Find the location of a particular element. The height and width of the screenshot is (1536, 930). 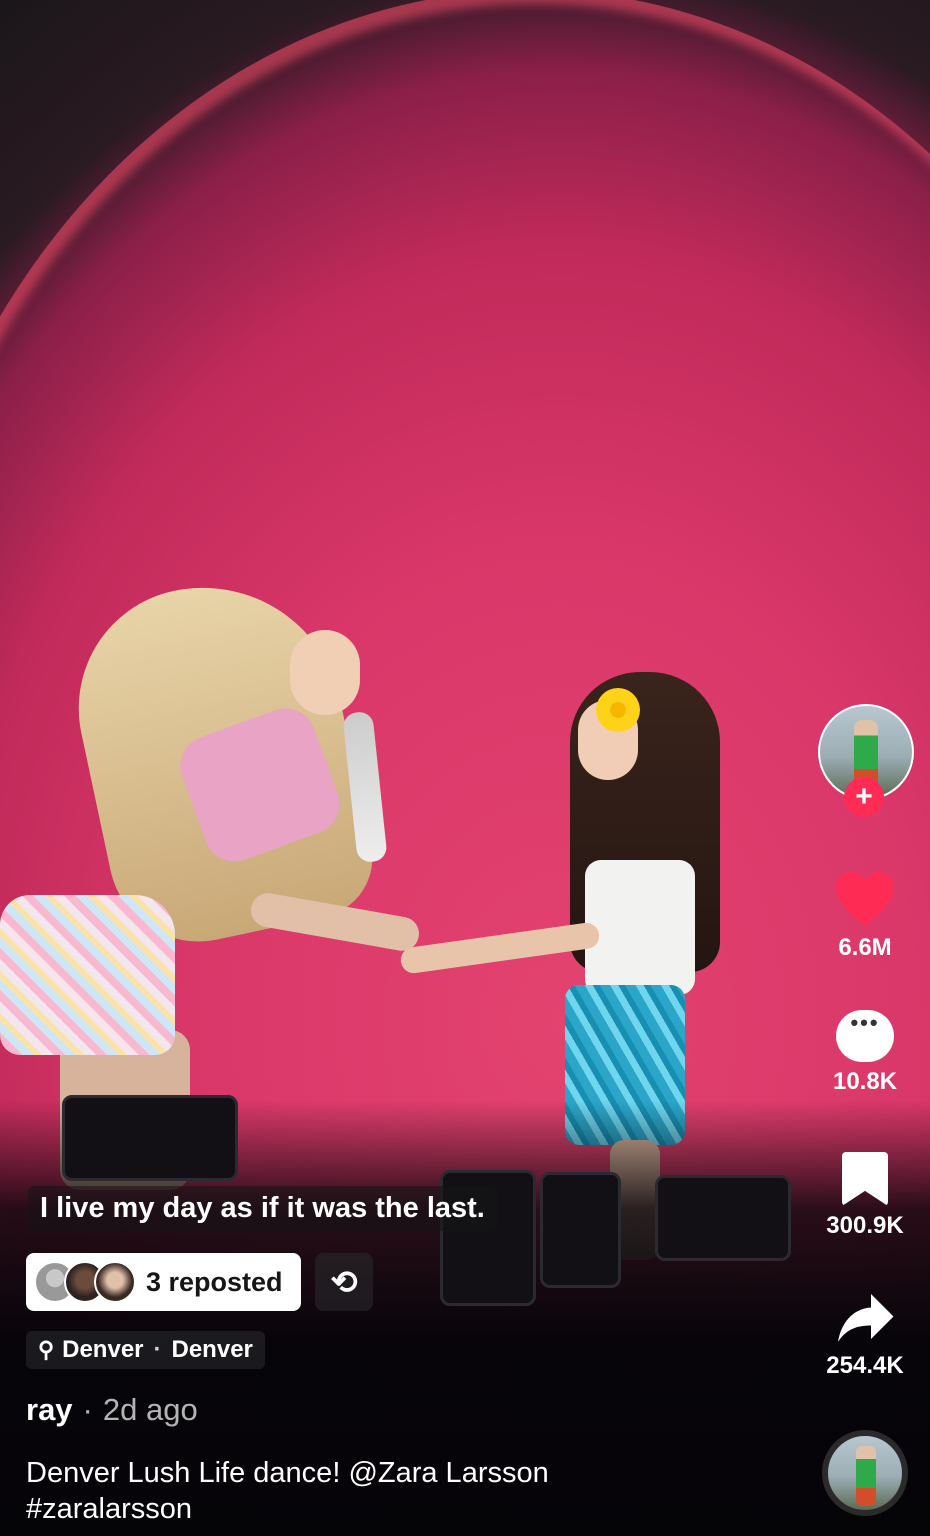

heart-icon is located at coordinates (865, 899).